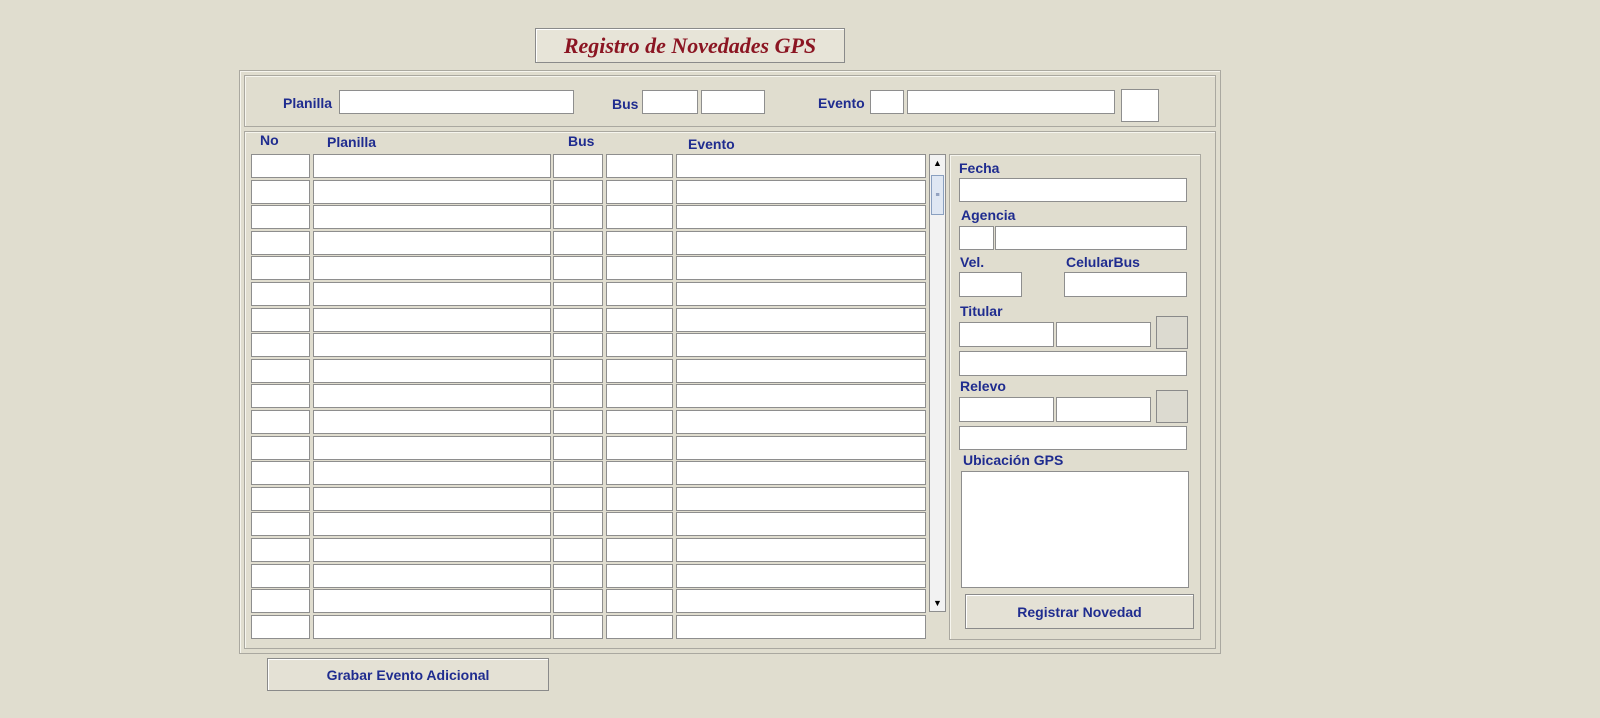 This screenshot has width=1600, height=718. I want to click on grabar-evento-button: Grabar Evento Adicional, so click(408, 674).